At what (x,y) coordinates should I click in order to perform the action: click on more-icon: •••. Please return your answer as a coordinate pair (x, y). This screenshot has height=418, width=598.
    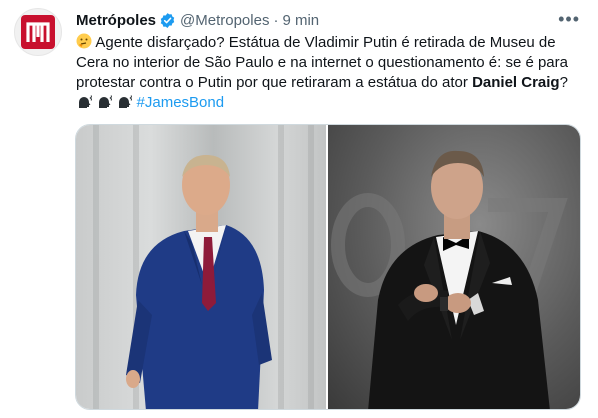
    Looking at the image, I should click on (569, 19).